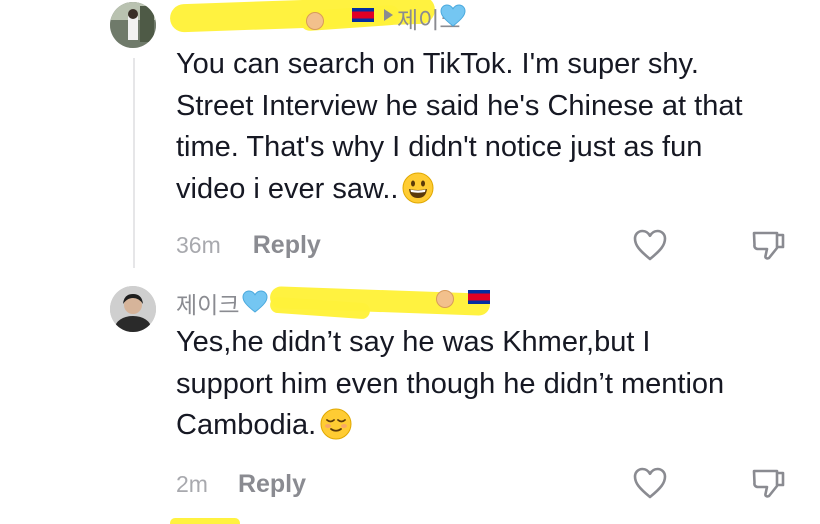 The image size is (820, 524). What do you see at coordinates (207, 303) in the screenshot?
I see `comment-username: 제이크` at bounding box center [207, 303].